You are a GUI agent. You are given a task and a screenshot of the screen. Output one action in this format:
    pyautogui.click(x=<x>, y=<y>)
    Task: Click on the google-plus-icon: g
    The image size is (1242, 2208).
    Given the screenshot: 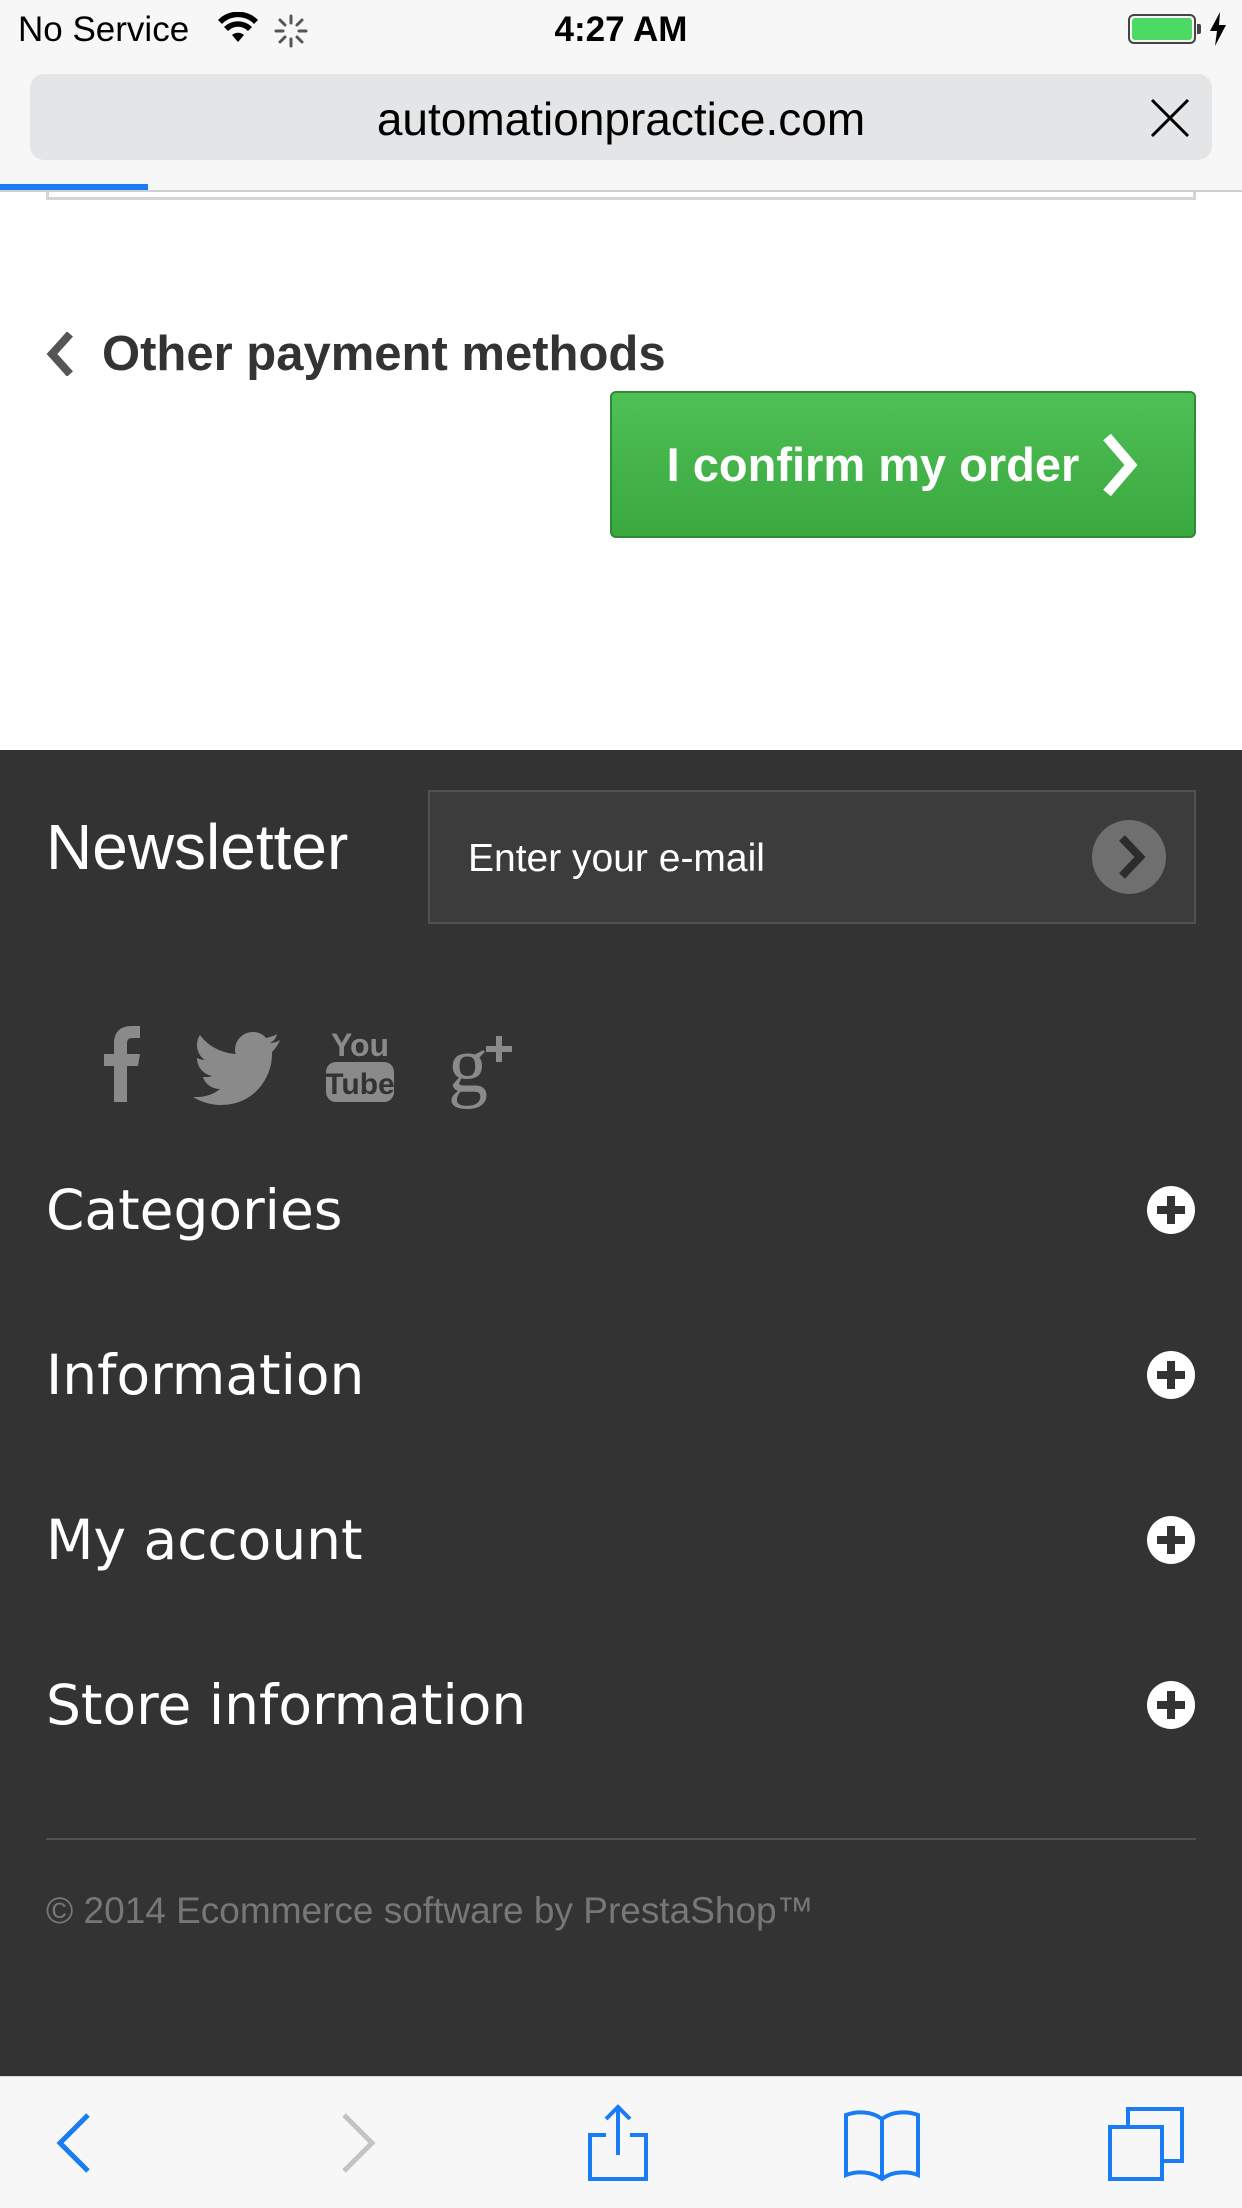 What is the action you would take?
    pyautogui.click(x=480, y=1064)
    